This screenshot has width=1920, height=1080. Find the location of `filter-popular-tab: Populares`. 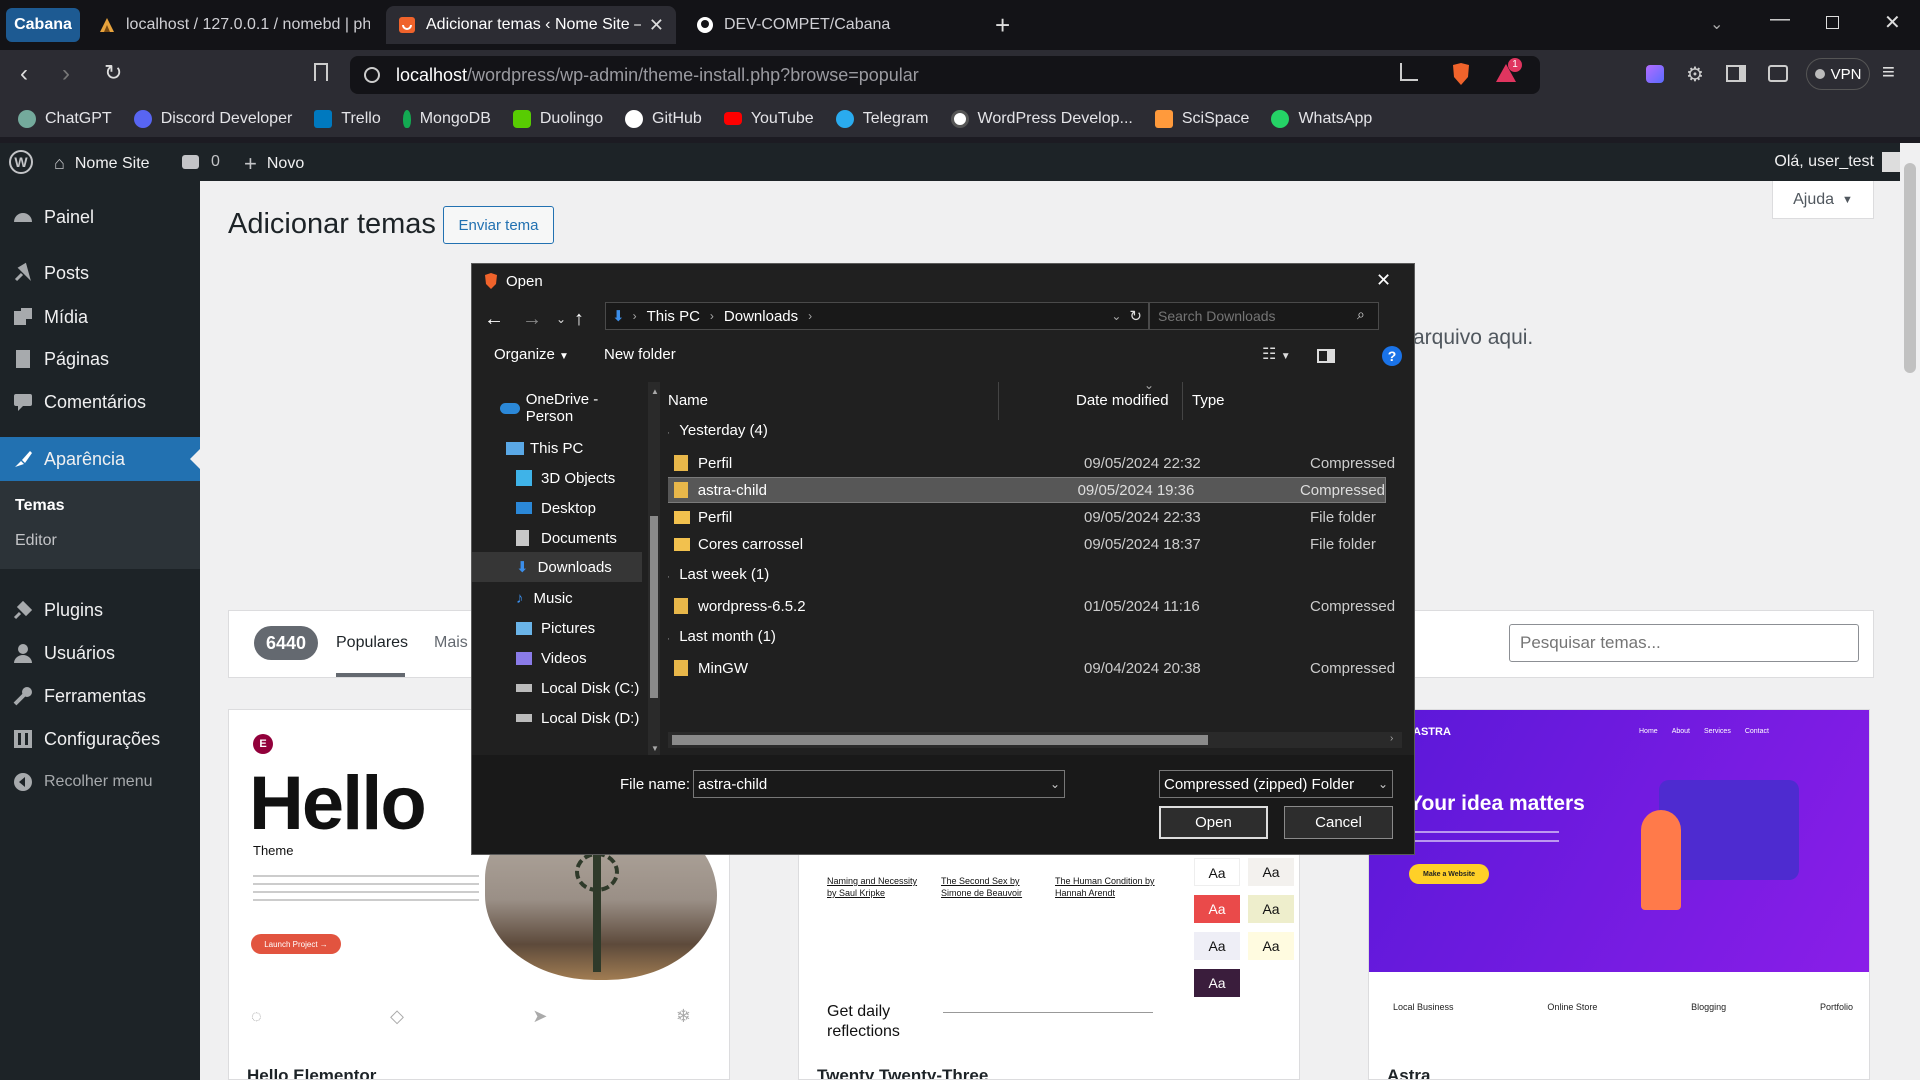

filter-popular-tab: Populares is located at coordinates (372, 643).